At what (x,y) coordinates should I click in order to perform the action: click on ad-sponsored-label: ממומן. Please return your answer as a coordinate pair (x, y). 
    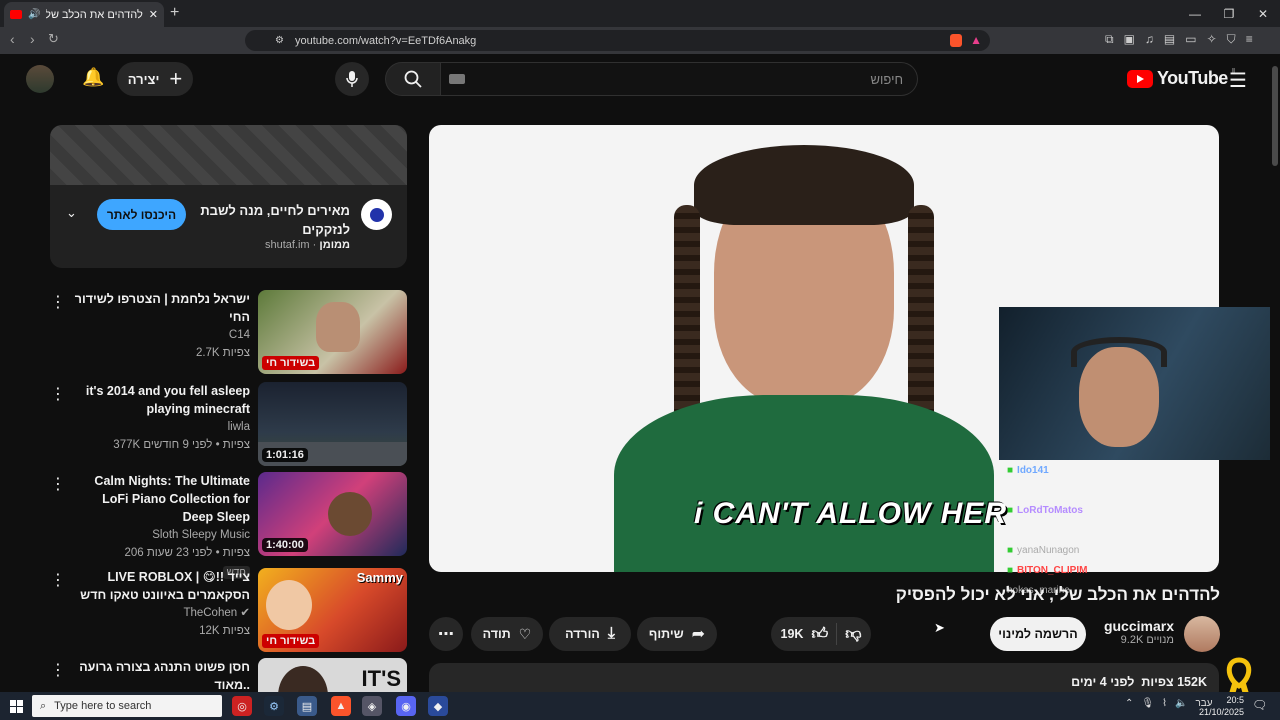
    Looking at the image, I should click on (334, 245).